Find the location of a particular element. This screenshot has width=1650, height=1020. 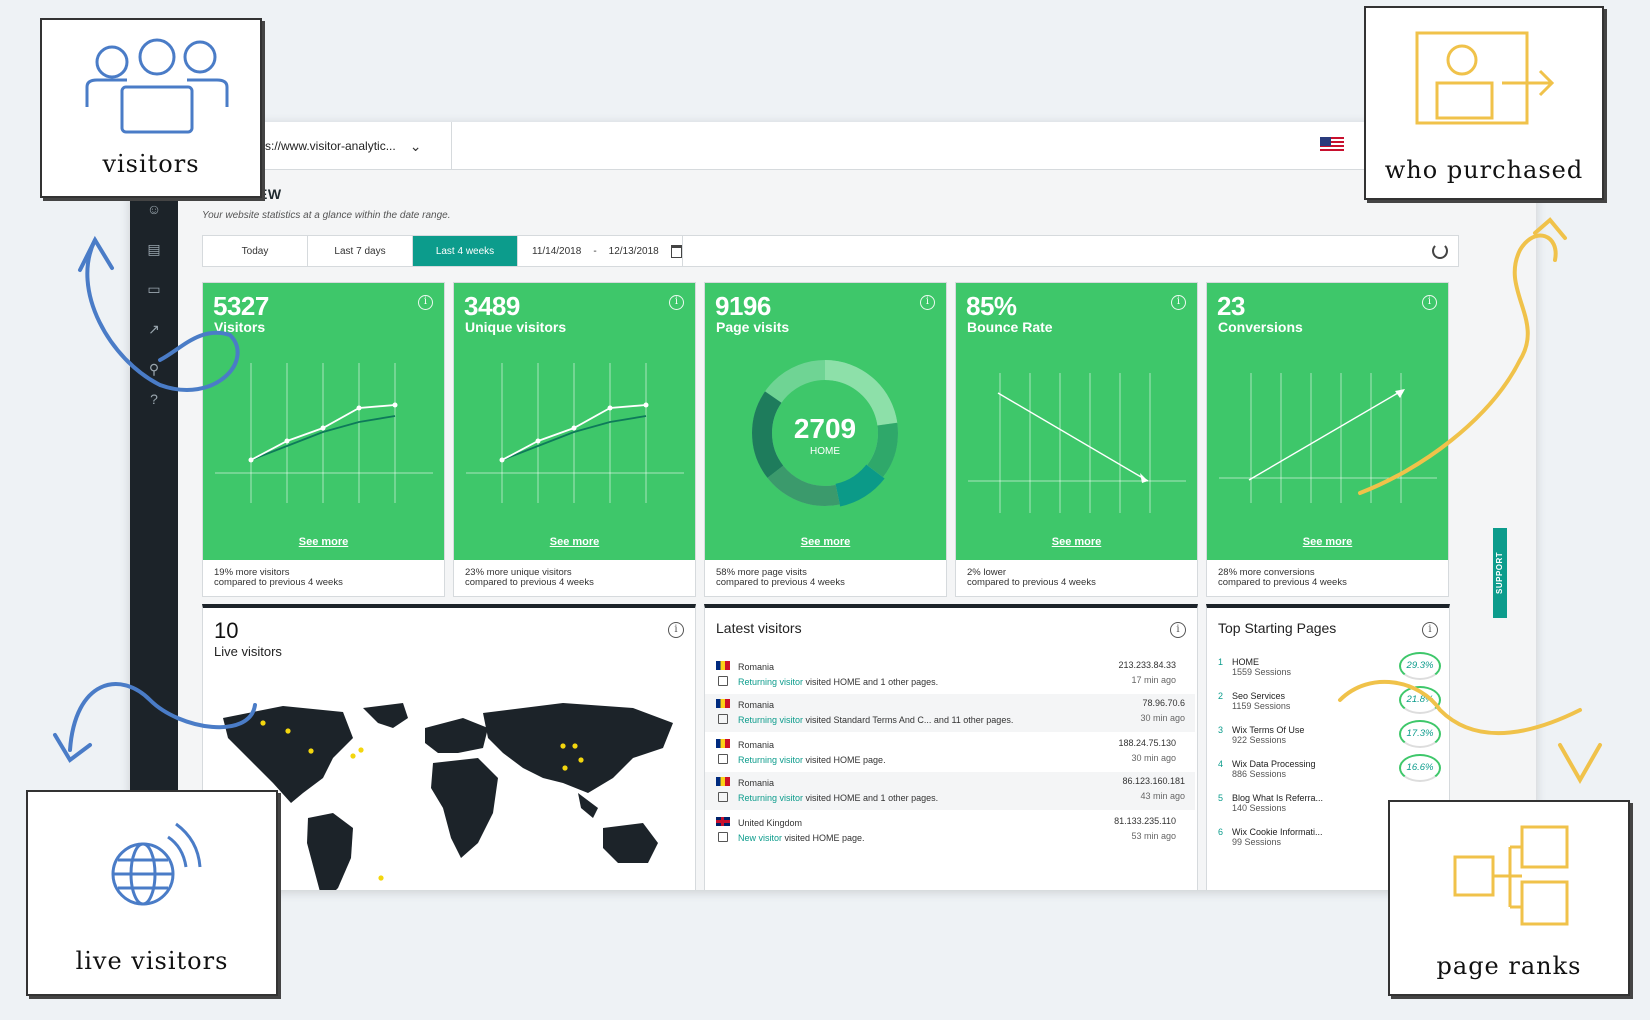

percent-ring: 16.6% is located at coordinates (1420, 768).